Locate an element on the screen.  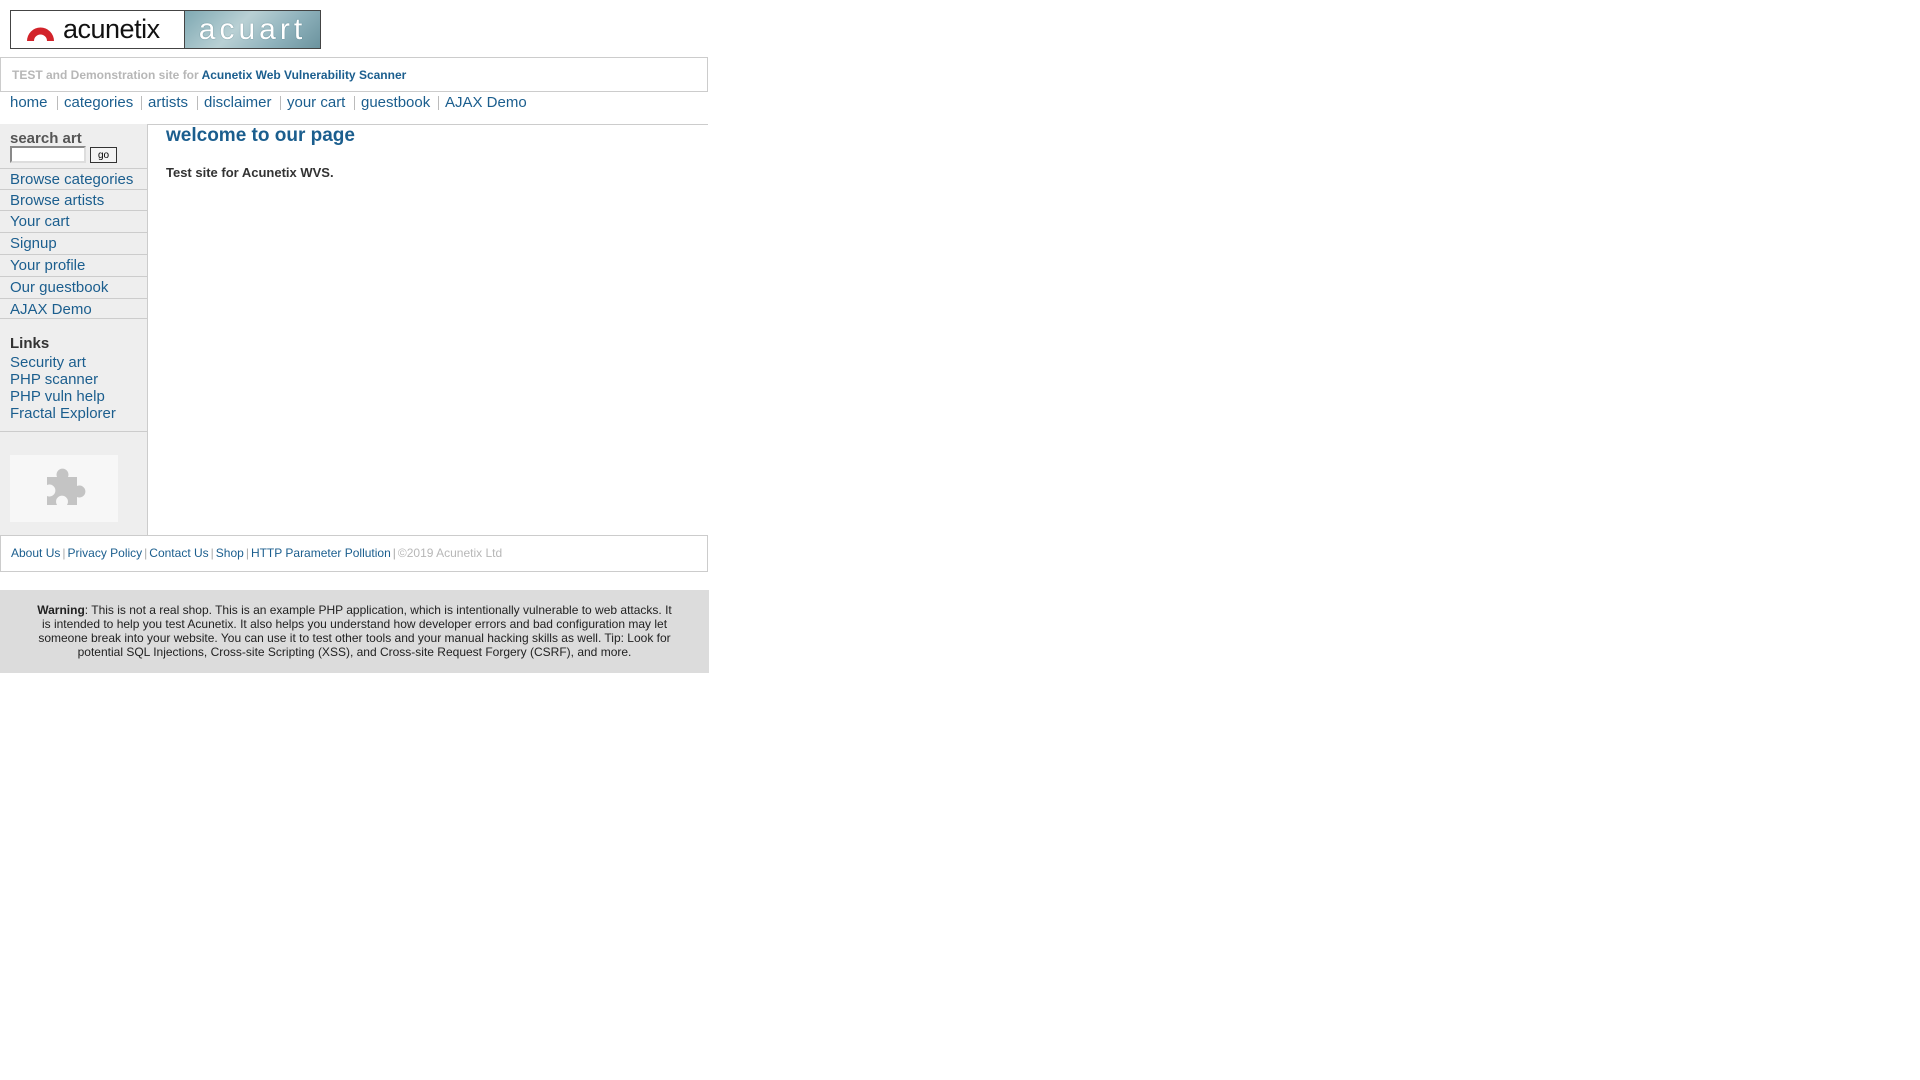
menu-your-cart: your cart is located at coordinates (316, 103).